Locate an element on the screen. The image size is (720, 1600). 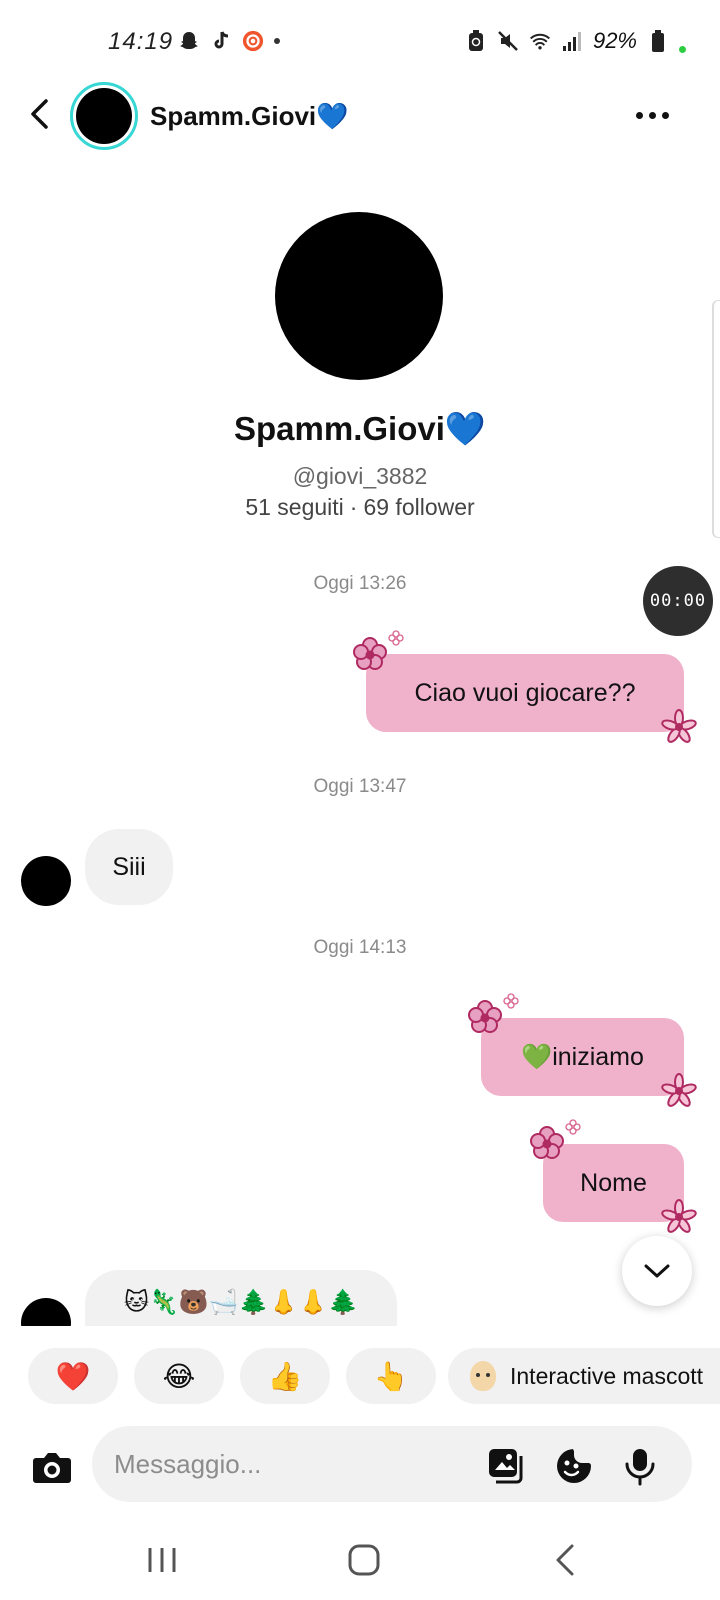
tiktok-icon is located at coordinates (221, 41).